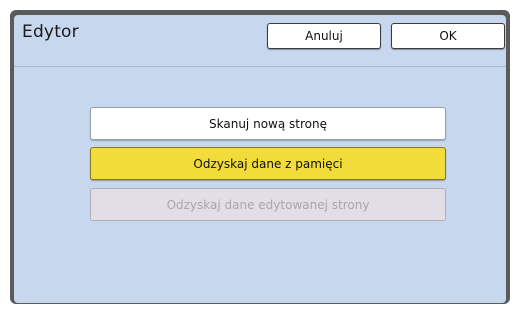 The height and width of the screenshot is (315, 517). Describe the element at coordinates (448, 36) in the screenshot. I see `ok-button: OK` at that location.